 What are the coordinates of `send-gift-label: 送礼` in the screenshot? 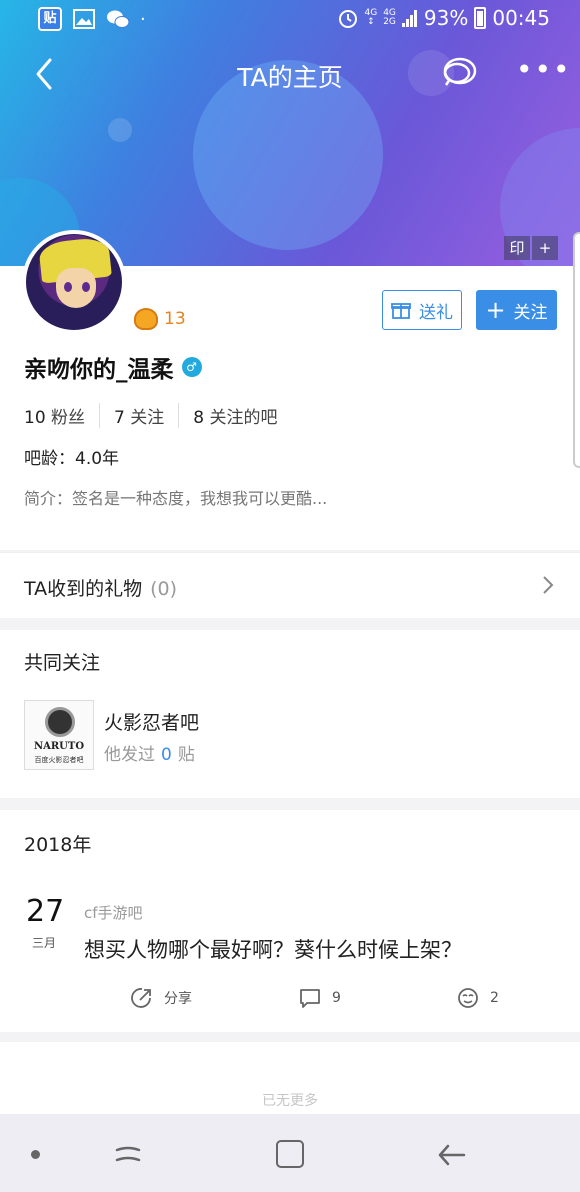 It's located at (436, 312).